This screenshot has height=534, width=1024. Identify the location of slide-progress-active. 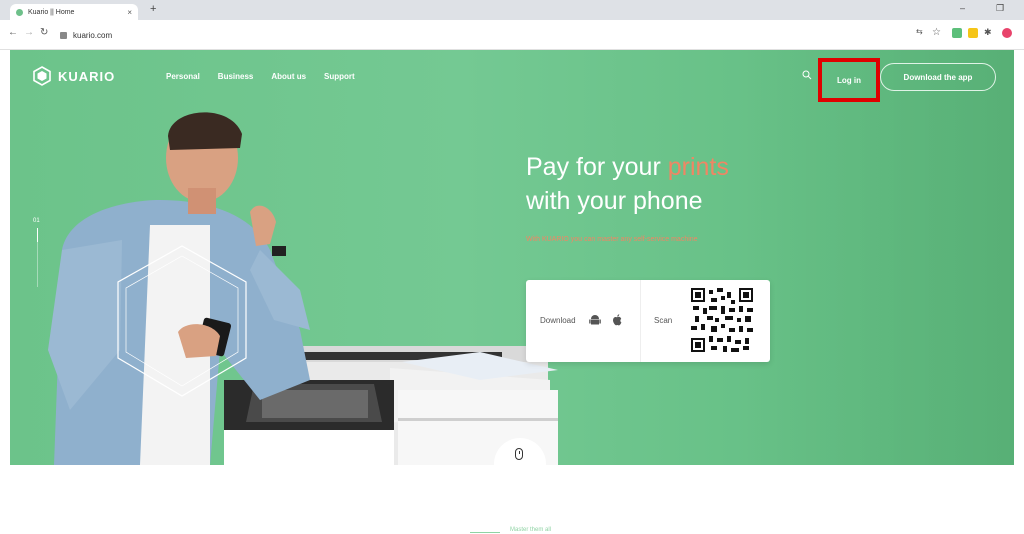
(37, 235).